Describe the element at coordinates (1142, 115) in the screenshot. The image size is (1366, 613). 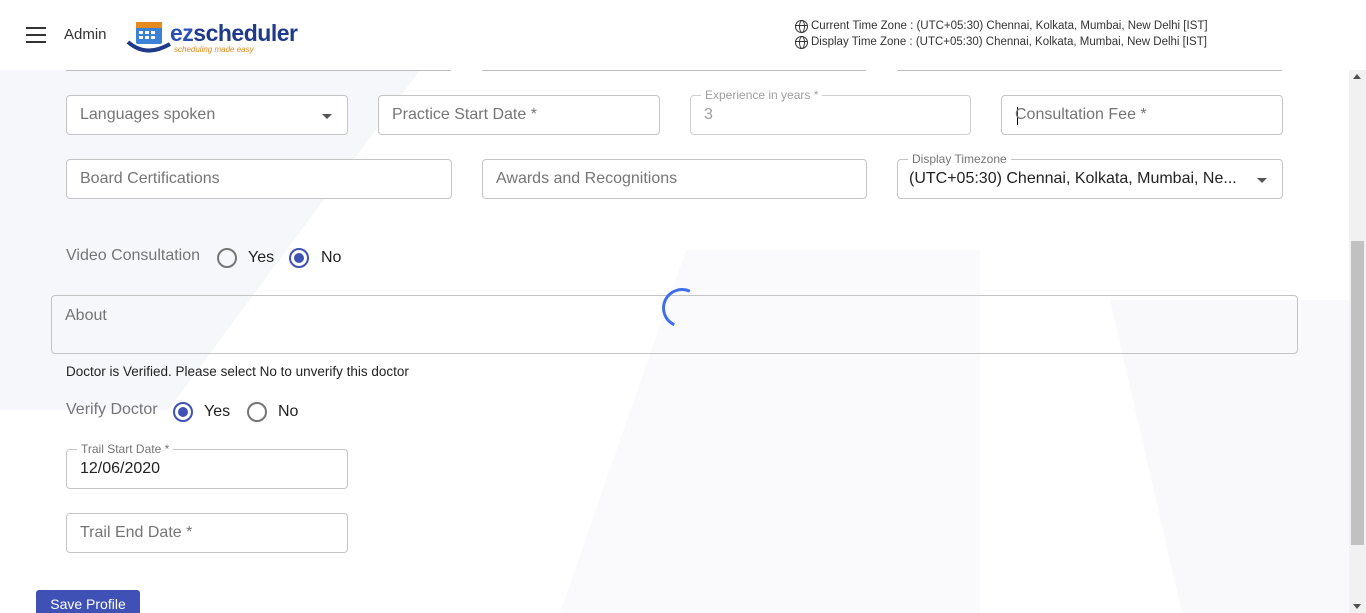
I see `consultation-fee-field: Consultation Fee *` at that location.